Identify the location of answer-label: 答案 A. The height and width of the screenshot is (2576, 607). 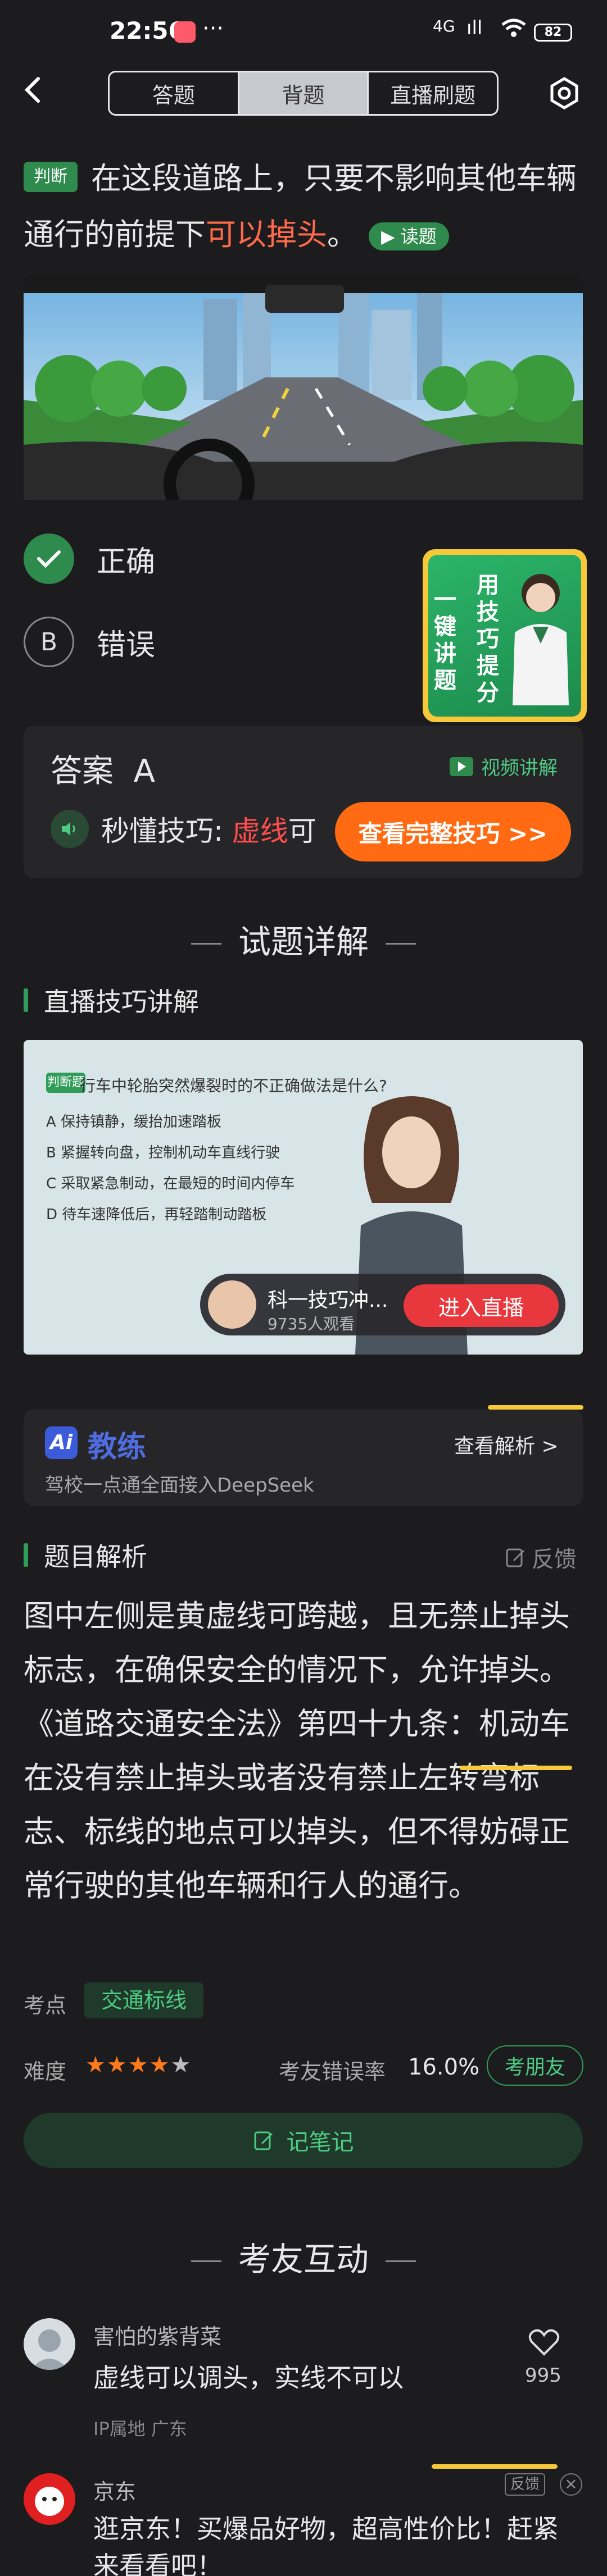
(103, 768).